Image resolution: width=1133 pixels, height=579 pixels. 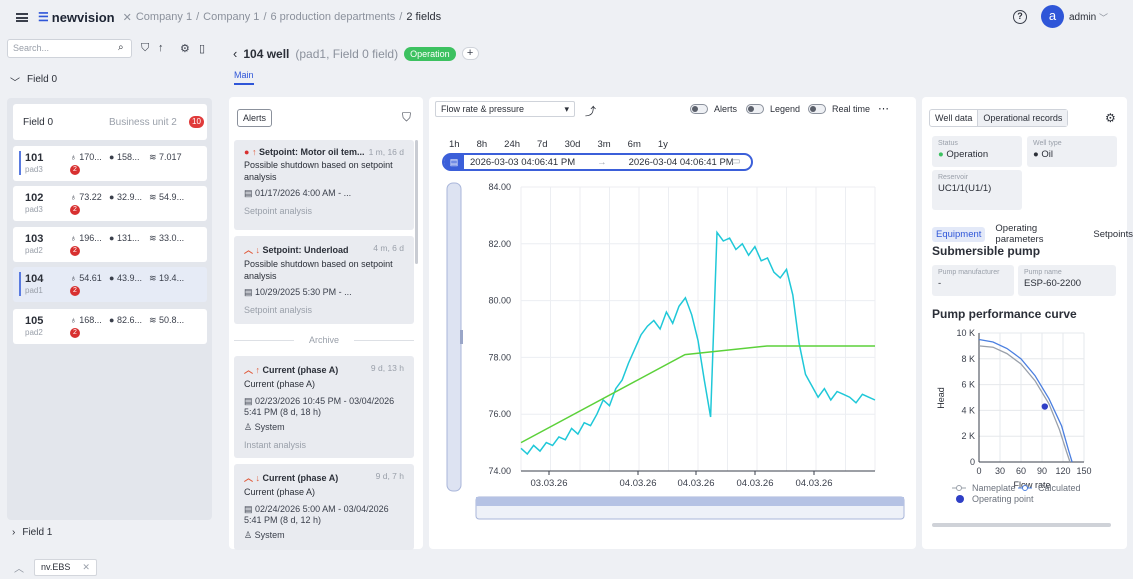 What do you see at coordinates (972, 462) in the screenshot?
I see `y-tick-label: 0` at bounding box center [972, 462].